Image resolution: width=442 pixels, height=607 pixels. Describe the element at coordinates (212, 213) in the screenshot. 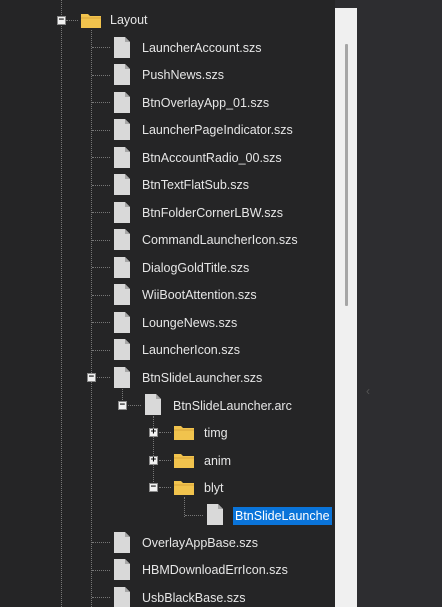

I see `tree-node-file: BtnFolderCornerLBW.szs` at that location.